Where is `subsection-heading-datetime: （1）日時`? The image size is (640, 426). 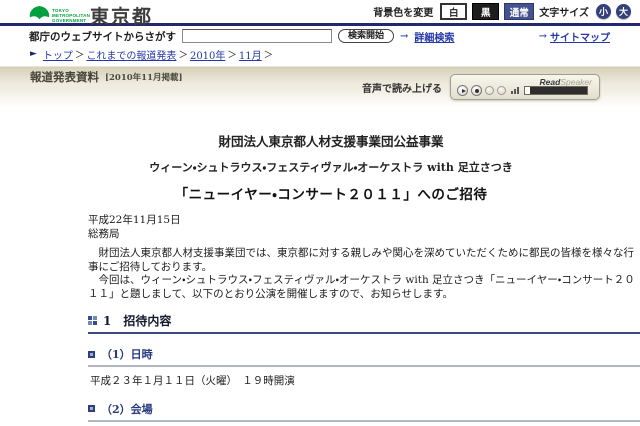 subsection-heading-datetime: （1）日時 is located at coordinates (364, 356).